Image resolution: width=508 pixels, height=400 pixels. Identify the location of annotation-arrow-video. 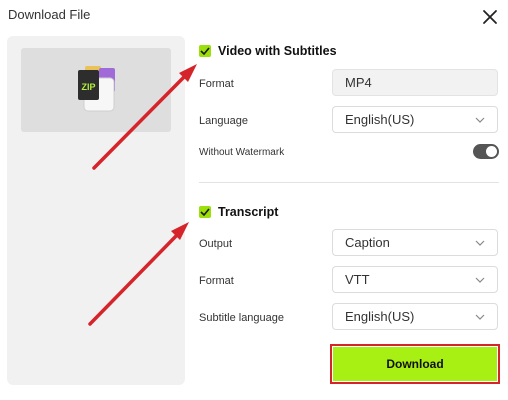
(139, 122).